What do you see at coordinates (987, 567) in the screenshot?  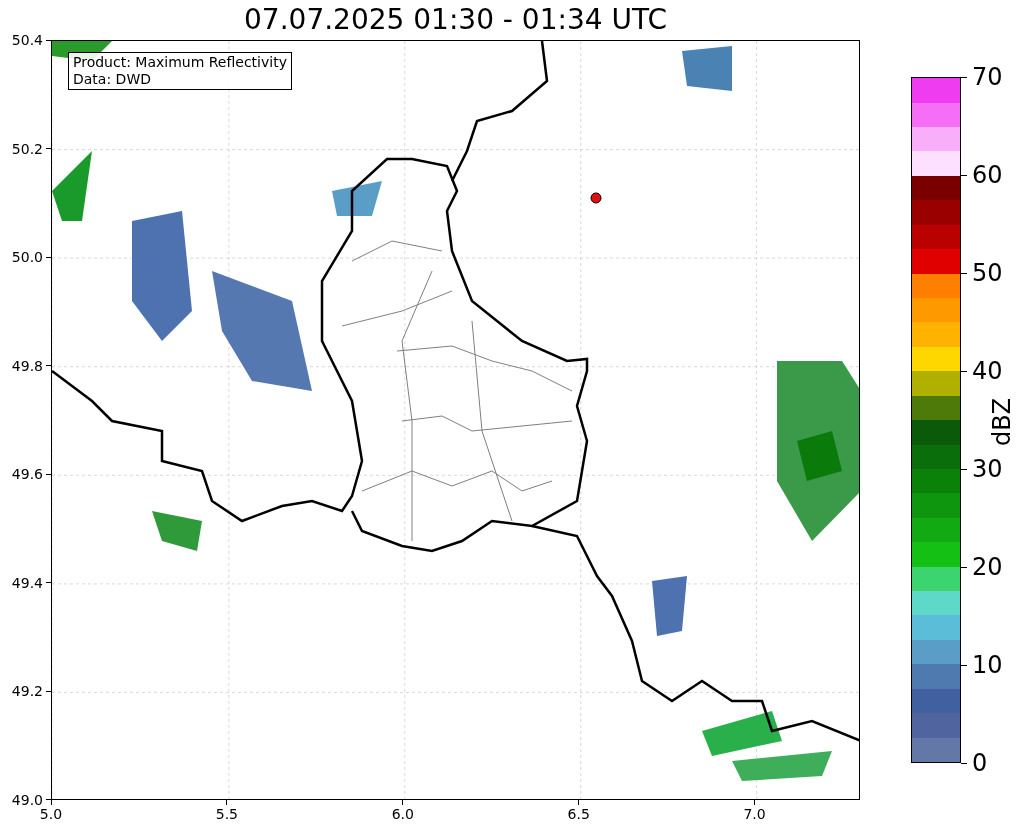 I see `colorbar-tick-label: 20` at bounding box center [987, 567].